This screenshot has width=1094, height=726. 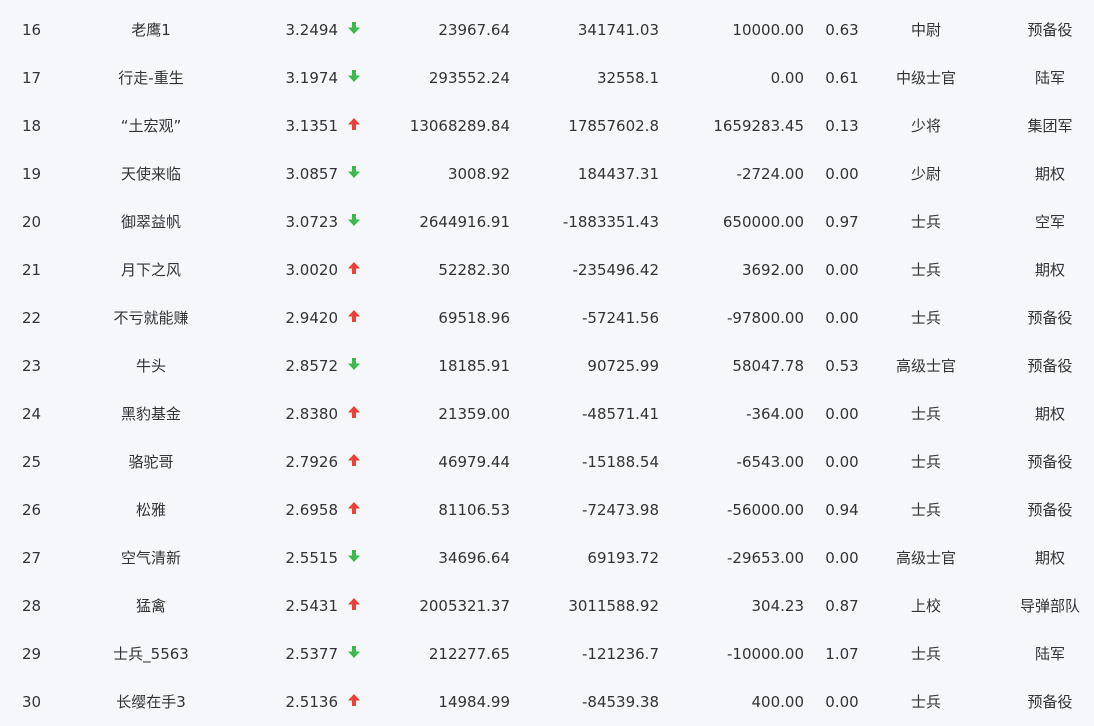 What do you see at coordinates (620, 414) in the screenshot?
I see `value2-cell: -48571.41` at bounding box center [620, 414].